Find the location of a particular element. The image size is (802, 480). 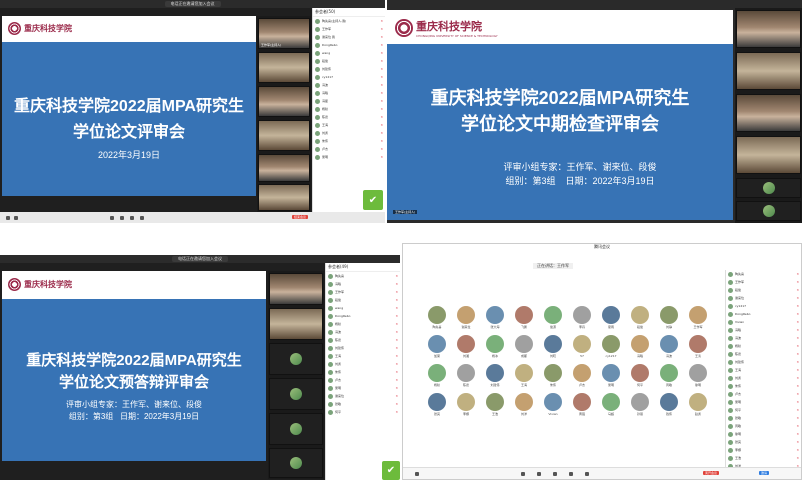

gallery-tile: 卢杰 is located at coordinates (582, 377).